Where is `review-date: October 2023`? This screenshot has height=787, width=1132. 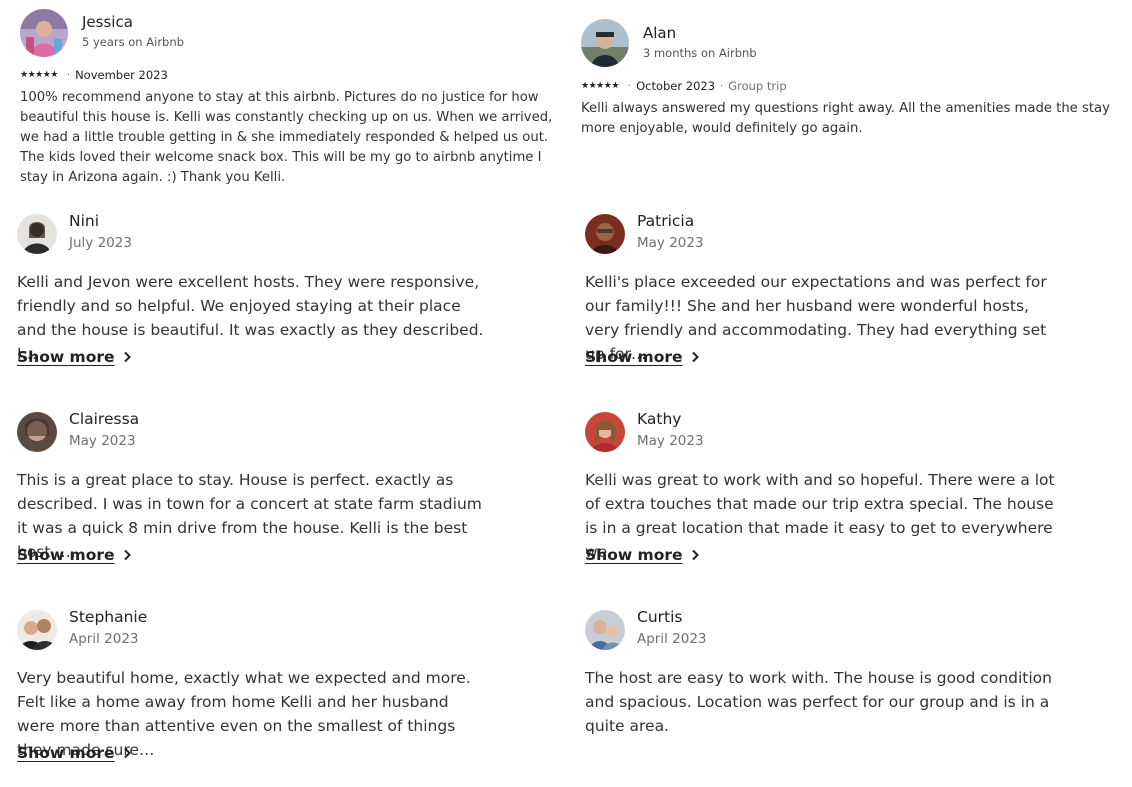
review-date: October 2023 is located at coordinates (676, 86).